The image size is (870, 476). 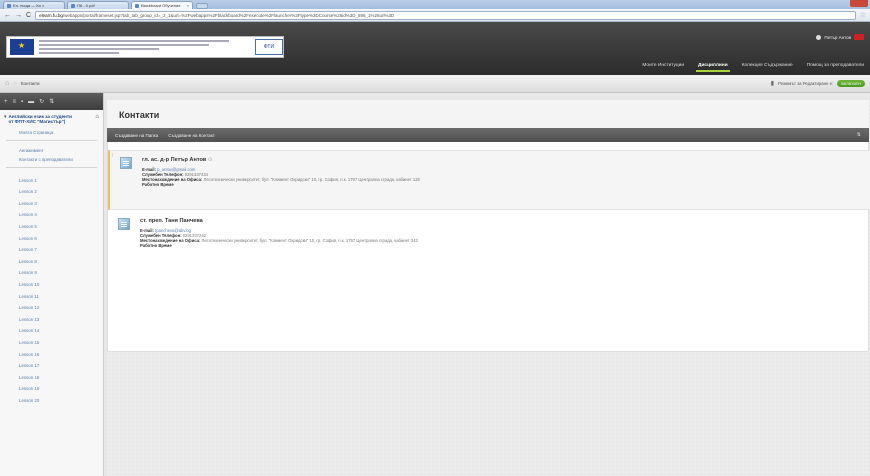 What do you see at coordinates (136, 135) in the screenshot?
I see `create-folder-button: Създаване на Папка` at bounding box center [136, 135].